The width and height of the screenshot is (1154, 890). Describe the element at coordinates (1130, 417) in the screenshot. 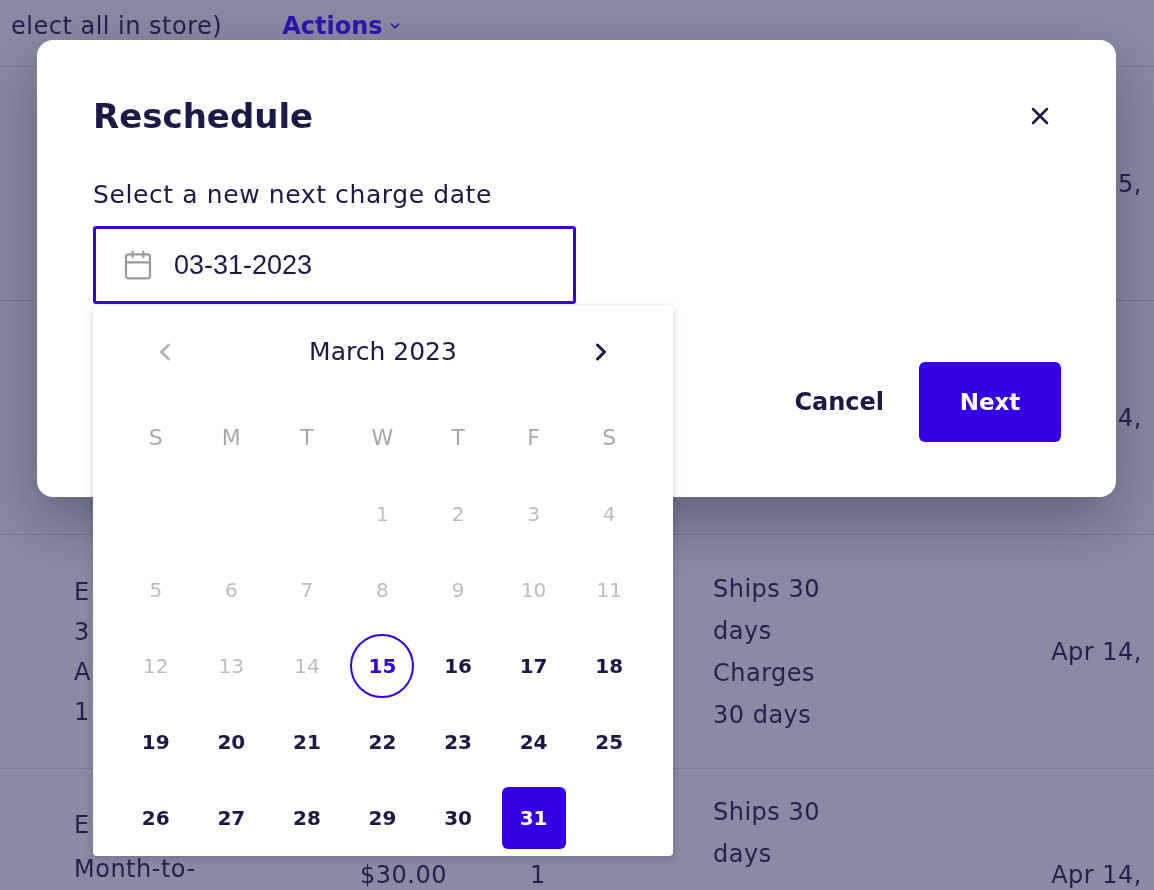

I see `date-text: 4,` at that location.